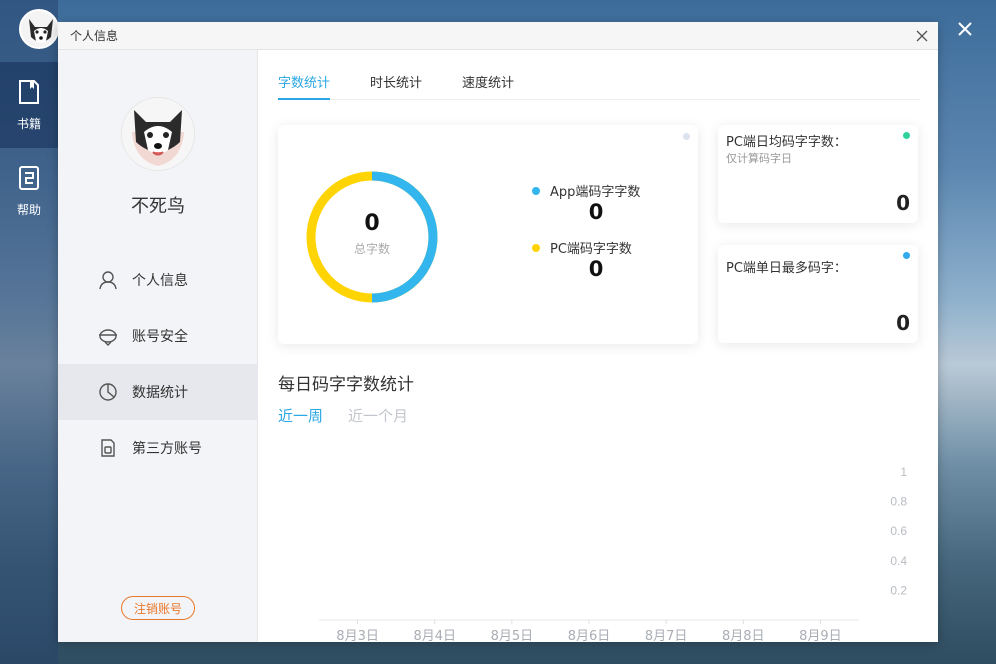 The height and width of the screenshot is (664, 996). What do you see at coordinates (346, 385) in the screenshot?
I see `daily-stats-title: 每日码字字数统计` at bounding box center [346, 385].